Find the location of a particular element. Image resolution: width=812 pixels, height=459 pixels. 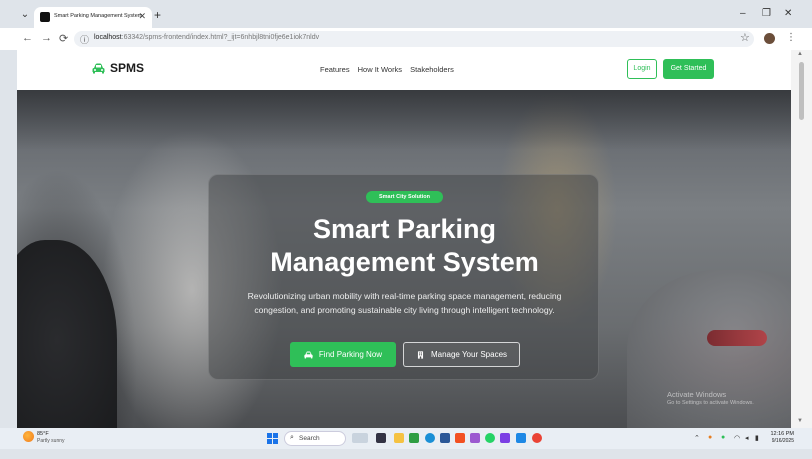

battery-icon: ▮ is located at coordinates (757, 438).